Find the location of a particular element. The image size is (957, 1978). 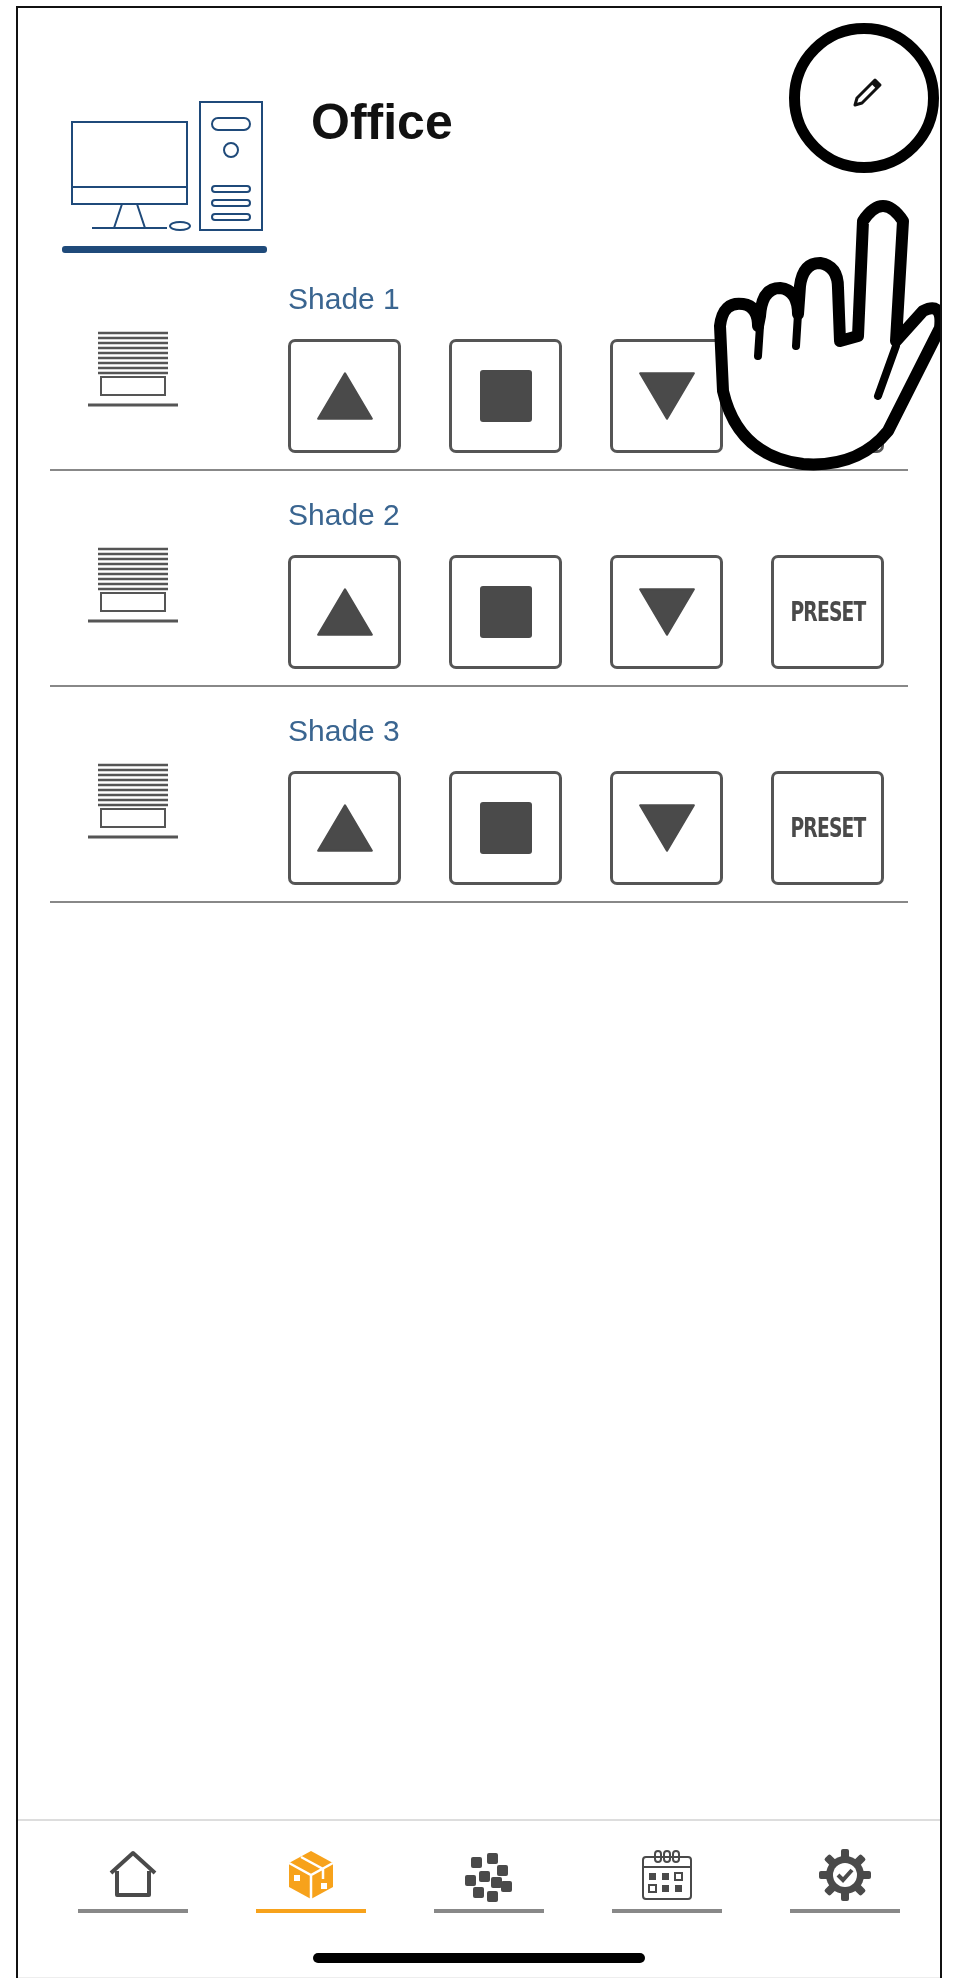

computer-icon is located at coordinates (164, 177).